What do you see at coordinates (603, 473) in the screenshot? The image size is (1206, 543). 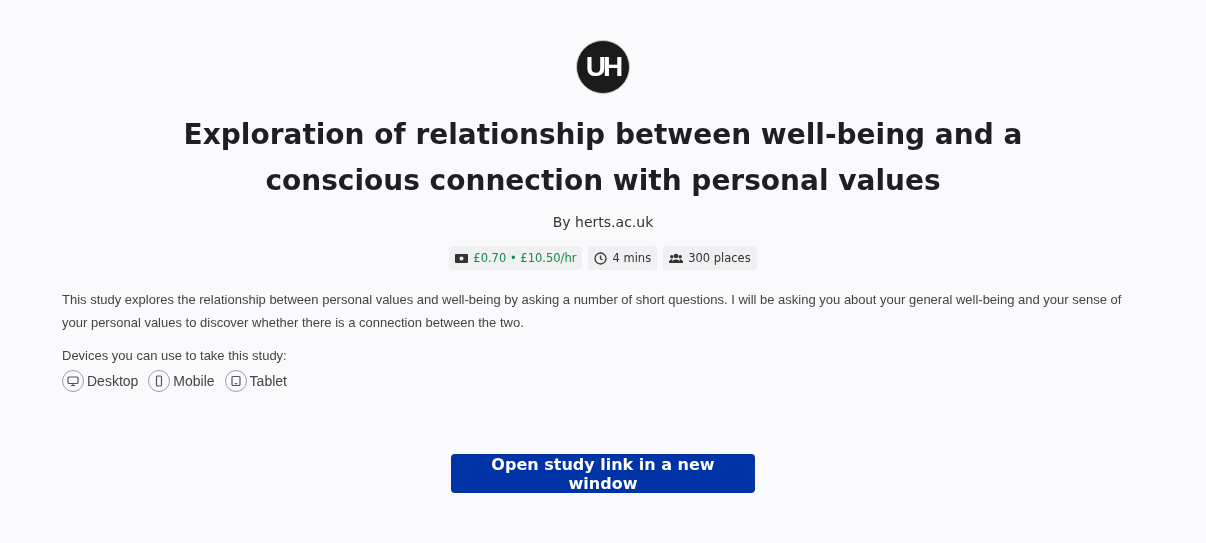 I see `open-study-button: Open study link in a new window` at bounding box center [603, 473].